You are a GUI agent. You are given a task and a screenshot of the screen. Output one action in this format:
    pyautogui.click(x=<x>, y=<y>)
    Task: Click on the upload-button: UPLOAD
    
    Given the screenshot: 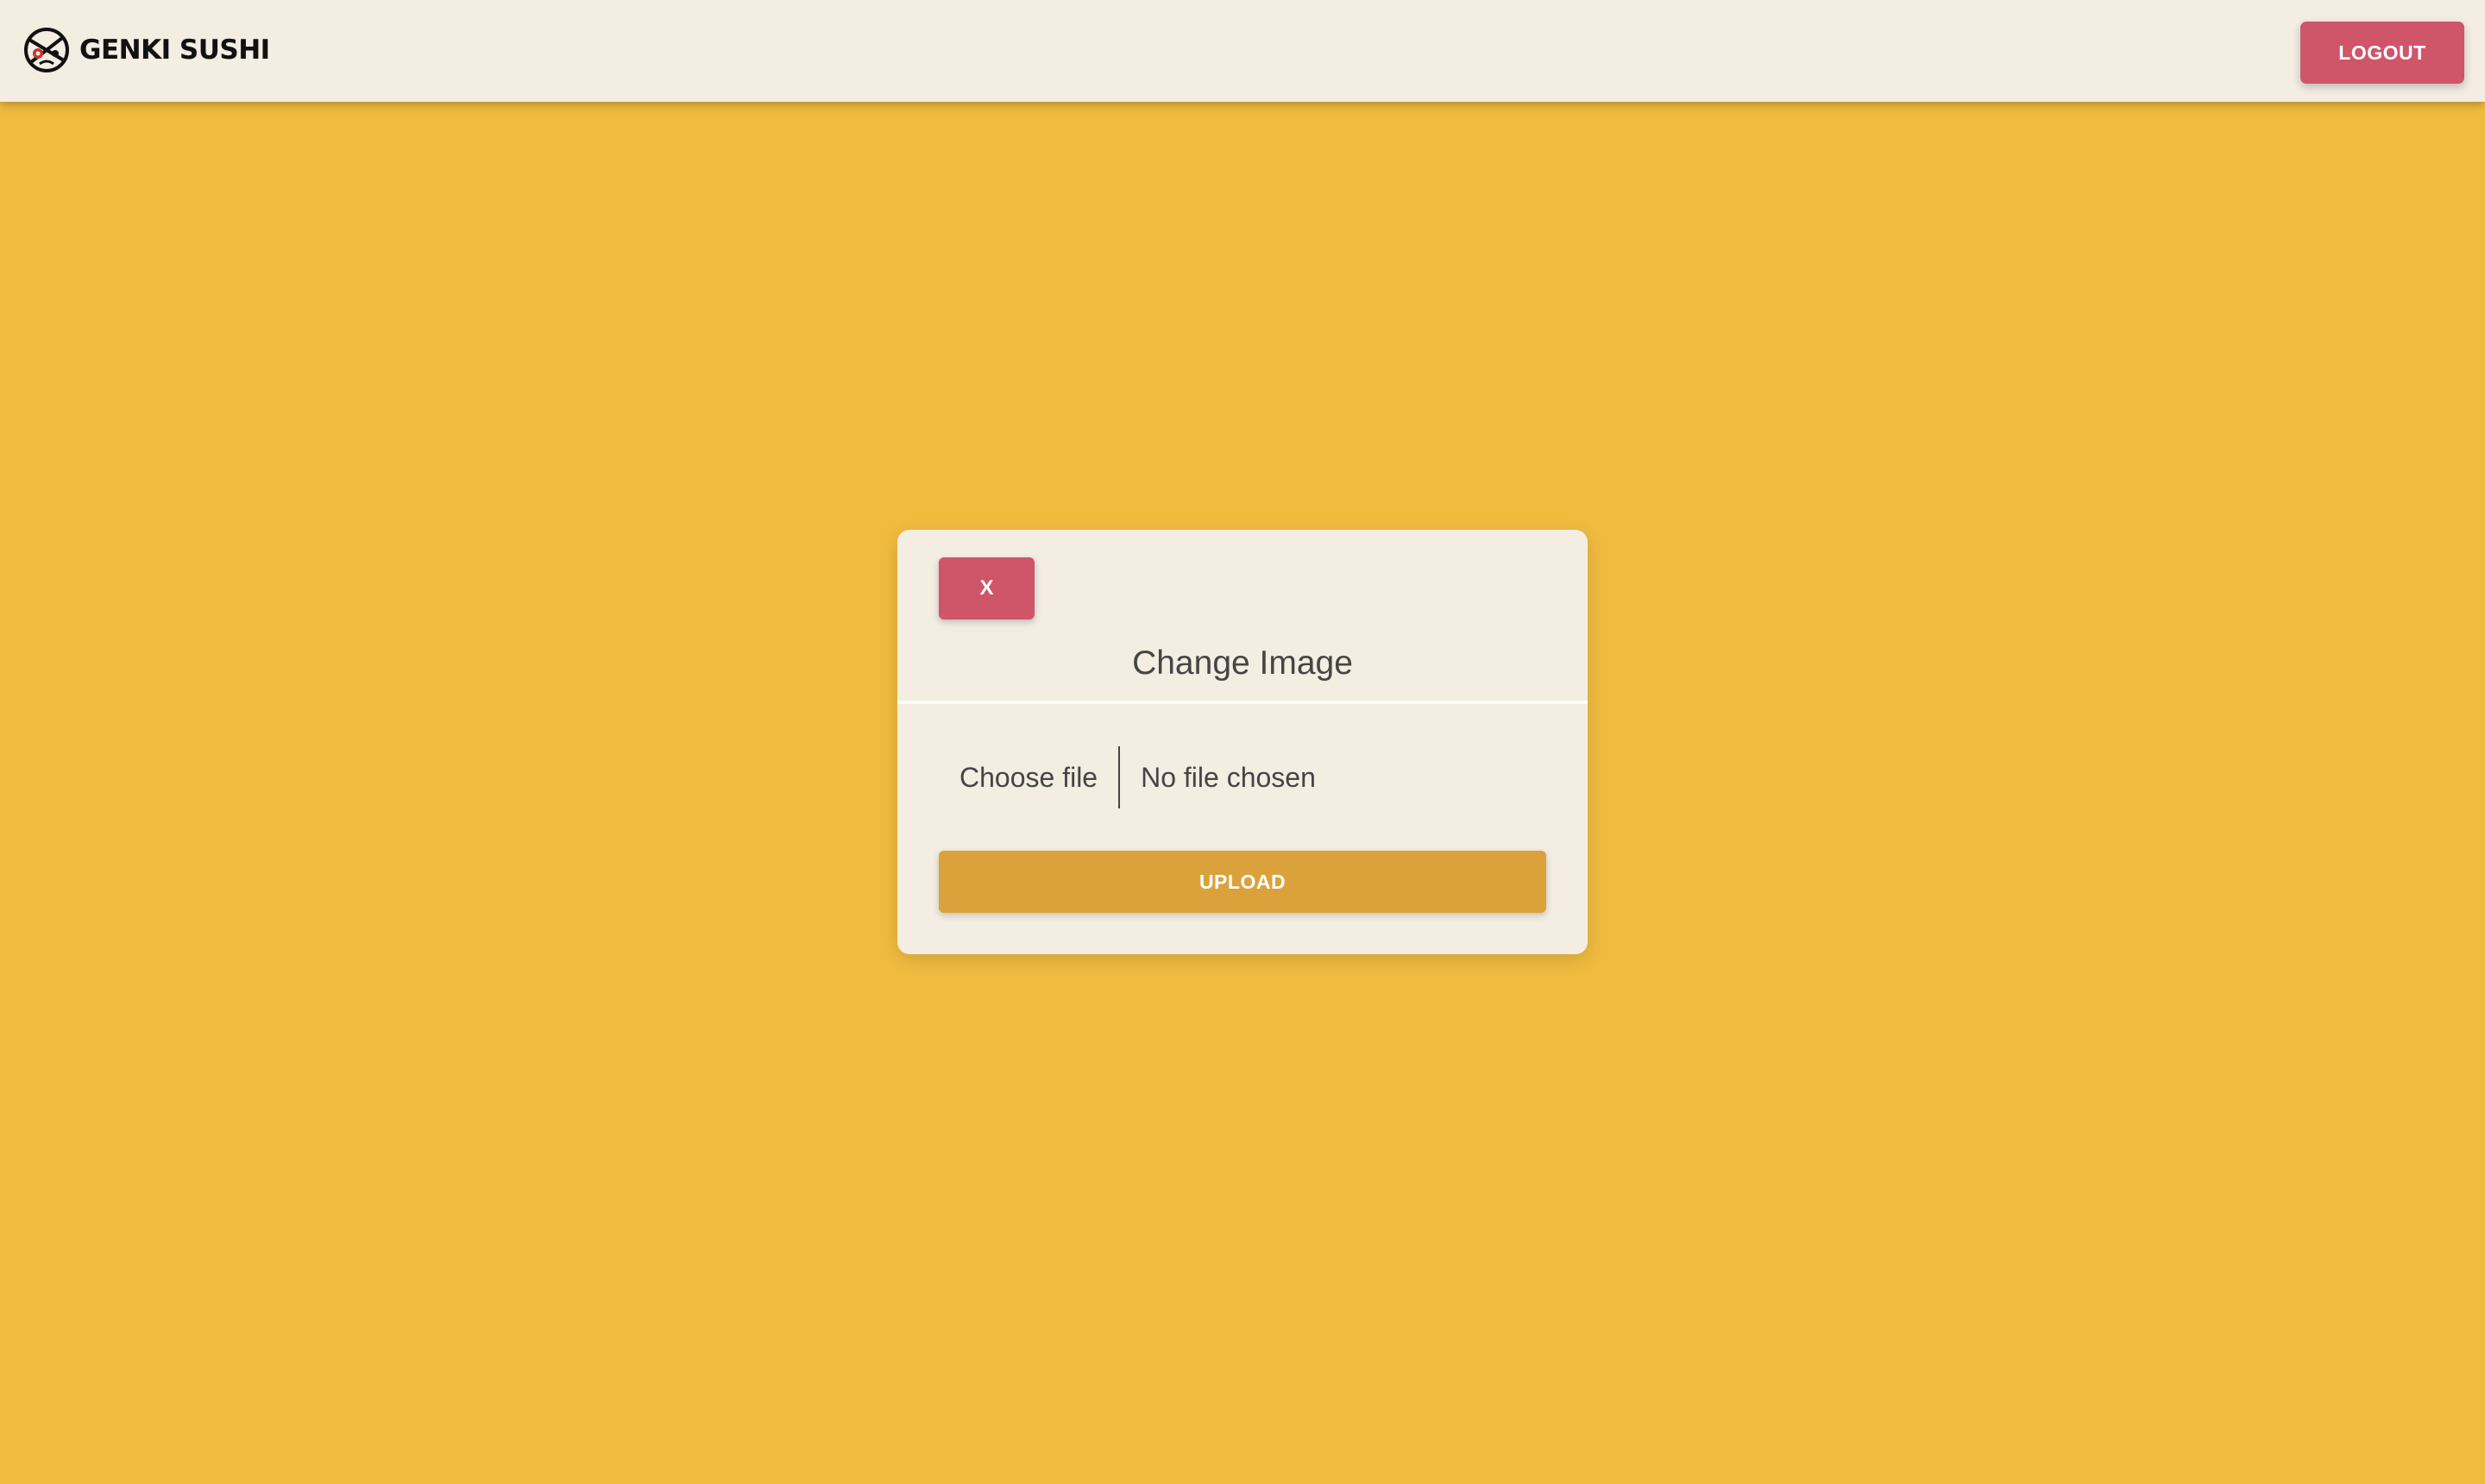 What is the action you would take?
    pyautogui.click(x=1242, y=882)
    